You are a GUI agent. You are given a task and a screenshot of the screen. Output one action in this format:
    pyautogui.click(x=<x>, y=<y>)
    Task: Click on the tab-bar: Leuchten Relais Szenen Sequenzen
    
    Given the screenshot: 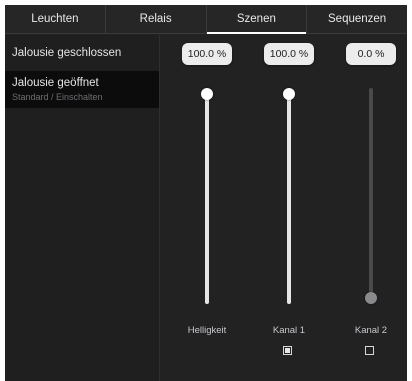 What is the action you would take?
    pyautogui.click(x=206, y=19)
    